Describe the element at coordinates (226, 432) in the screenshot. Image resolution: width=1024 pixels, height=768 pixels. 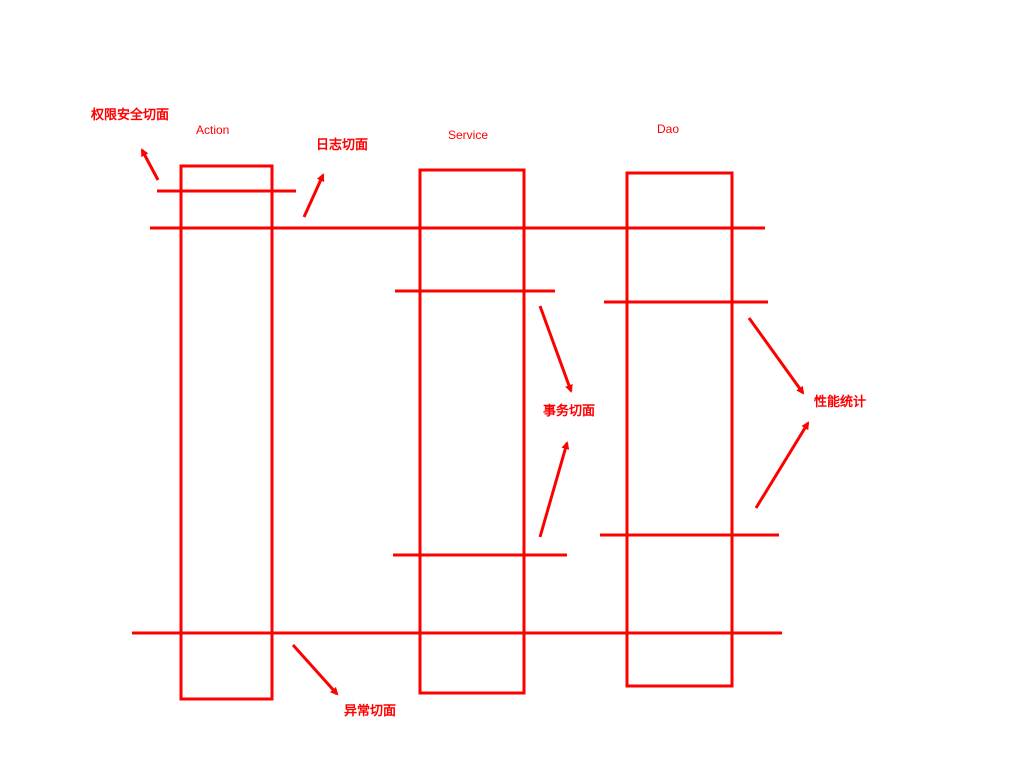
I see `action-layer-box` at that location.